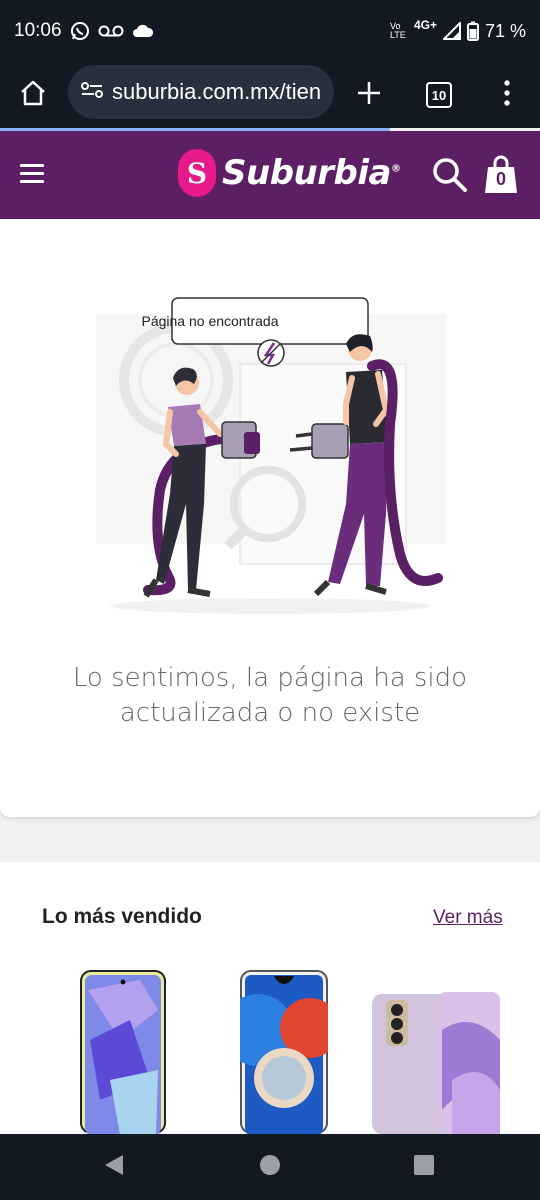 This screenshot has height=1200, width=540. Describe the element at coordinates (270, 31) in the screenshot. I see `status-bar: 10:06 Vo LTE 4G+ 71 %` at that location.